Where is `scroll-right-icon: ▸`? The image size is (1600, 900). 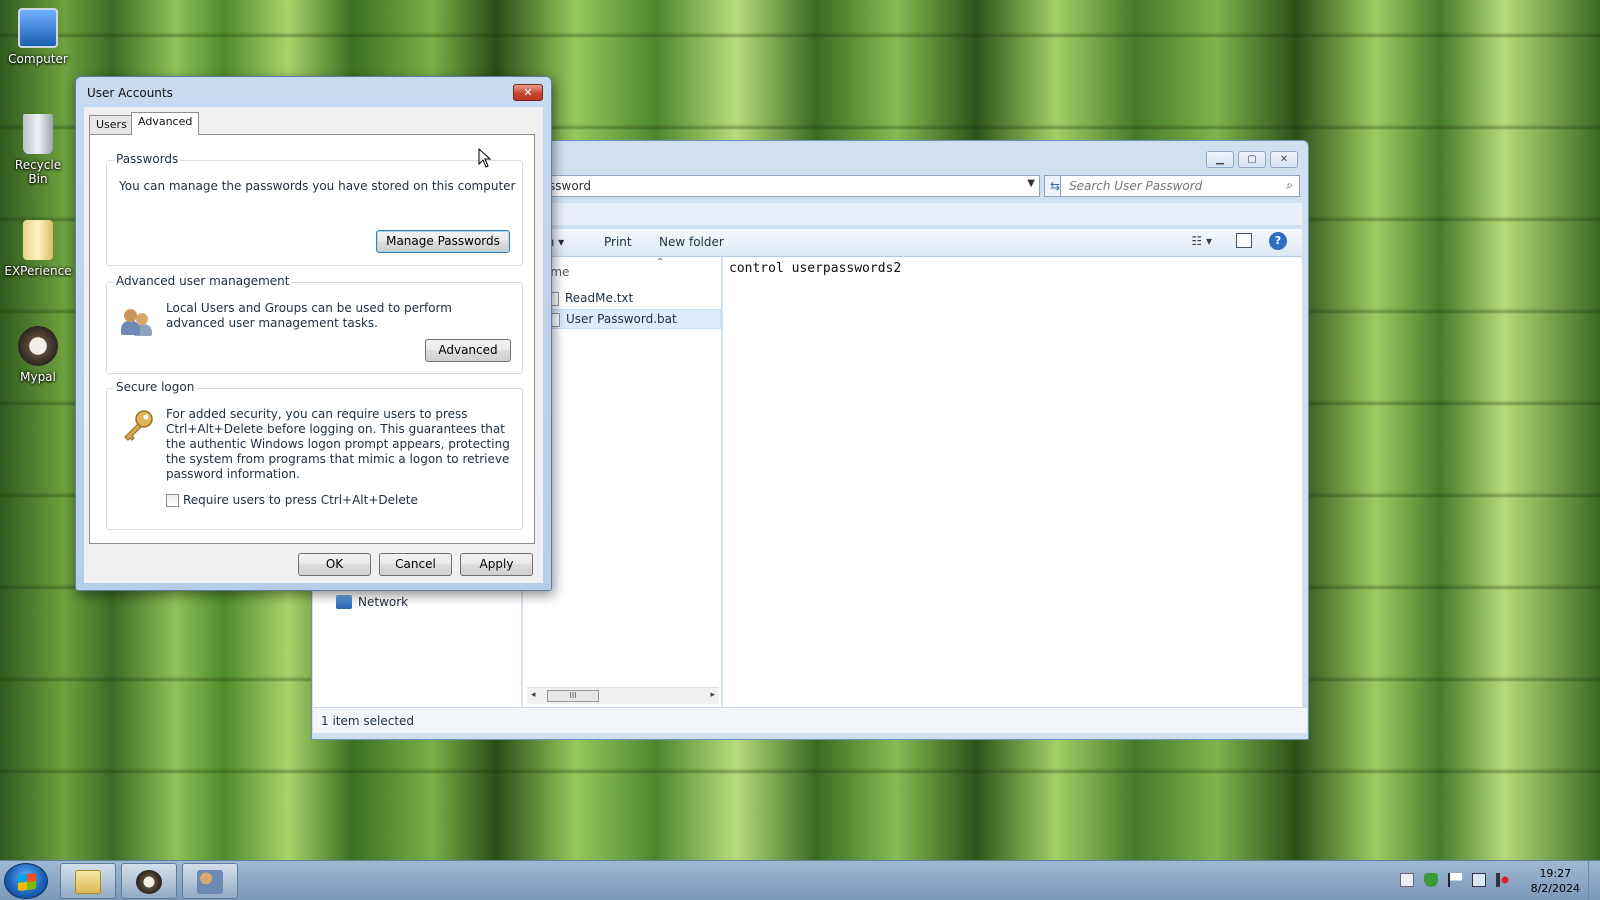 scroll-right-icon: ▸ is located at coordinates (712, 695).